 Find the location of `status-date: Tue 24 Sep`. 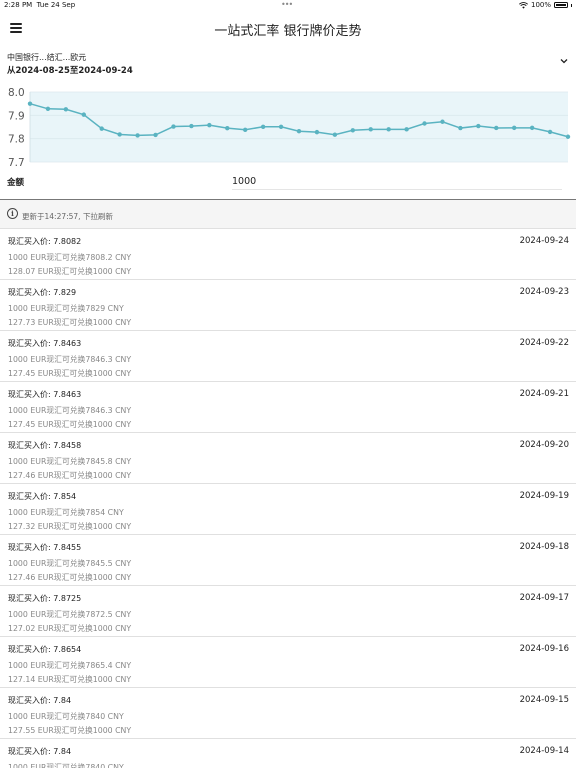

status-date: Tue 24 Sep is located at coordinates (56, 5).